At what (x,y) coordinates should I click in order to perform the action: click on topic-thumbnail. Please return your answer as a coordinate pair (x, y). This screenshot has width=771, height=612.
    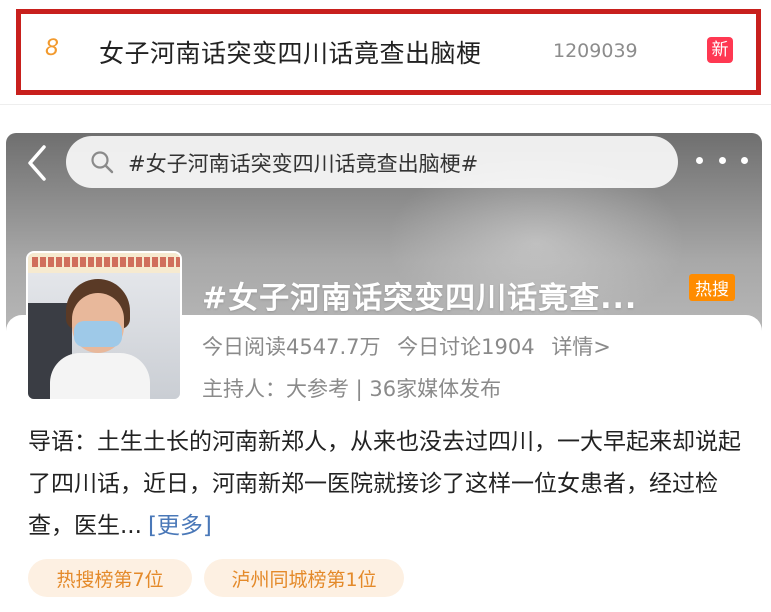
    Looking at the image, I should click on (104, 326).